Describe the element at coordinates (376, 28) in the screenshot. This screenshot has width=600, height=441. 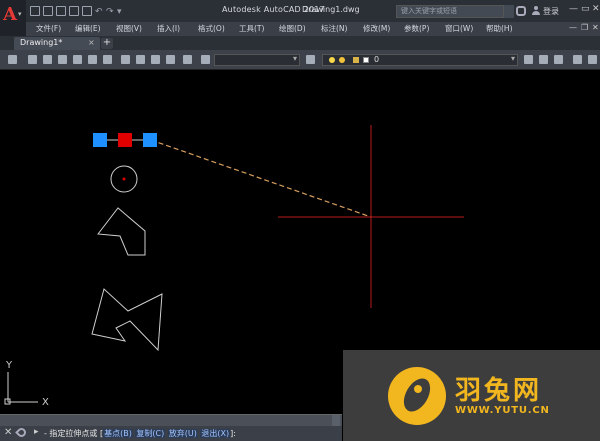
I see `menu-modify: 修改(M)` at that location.